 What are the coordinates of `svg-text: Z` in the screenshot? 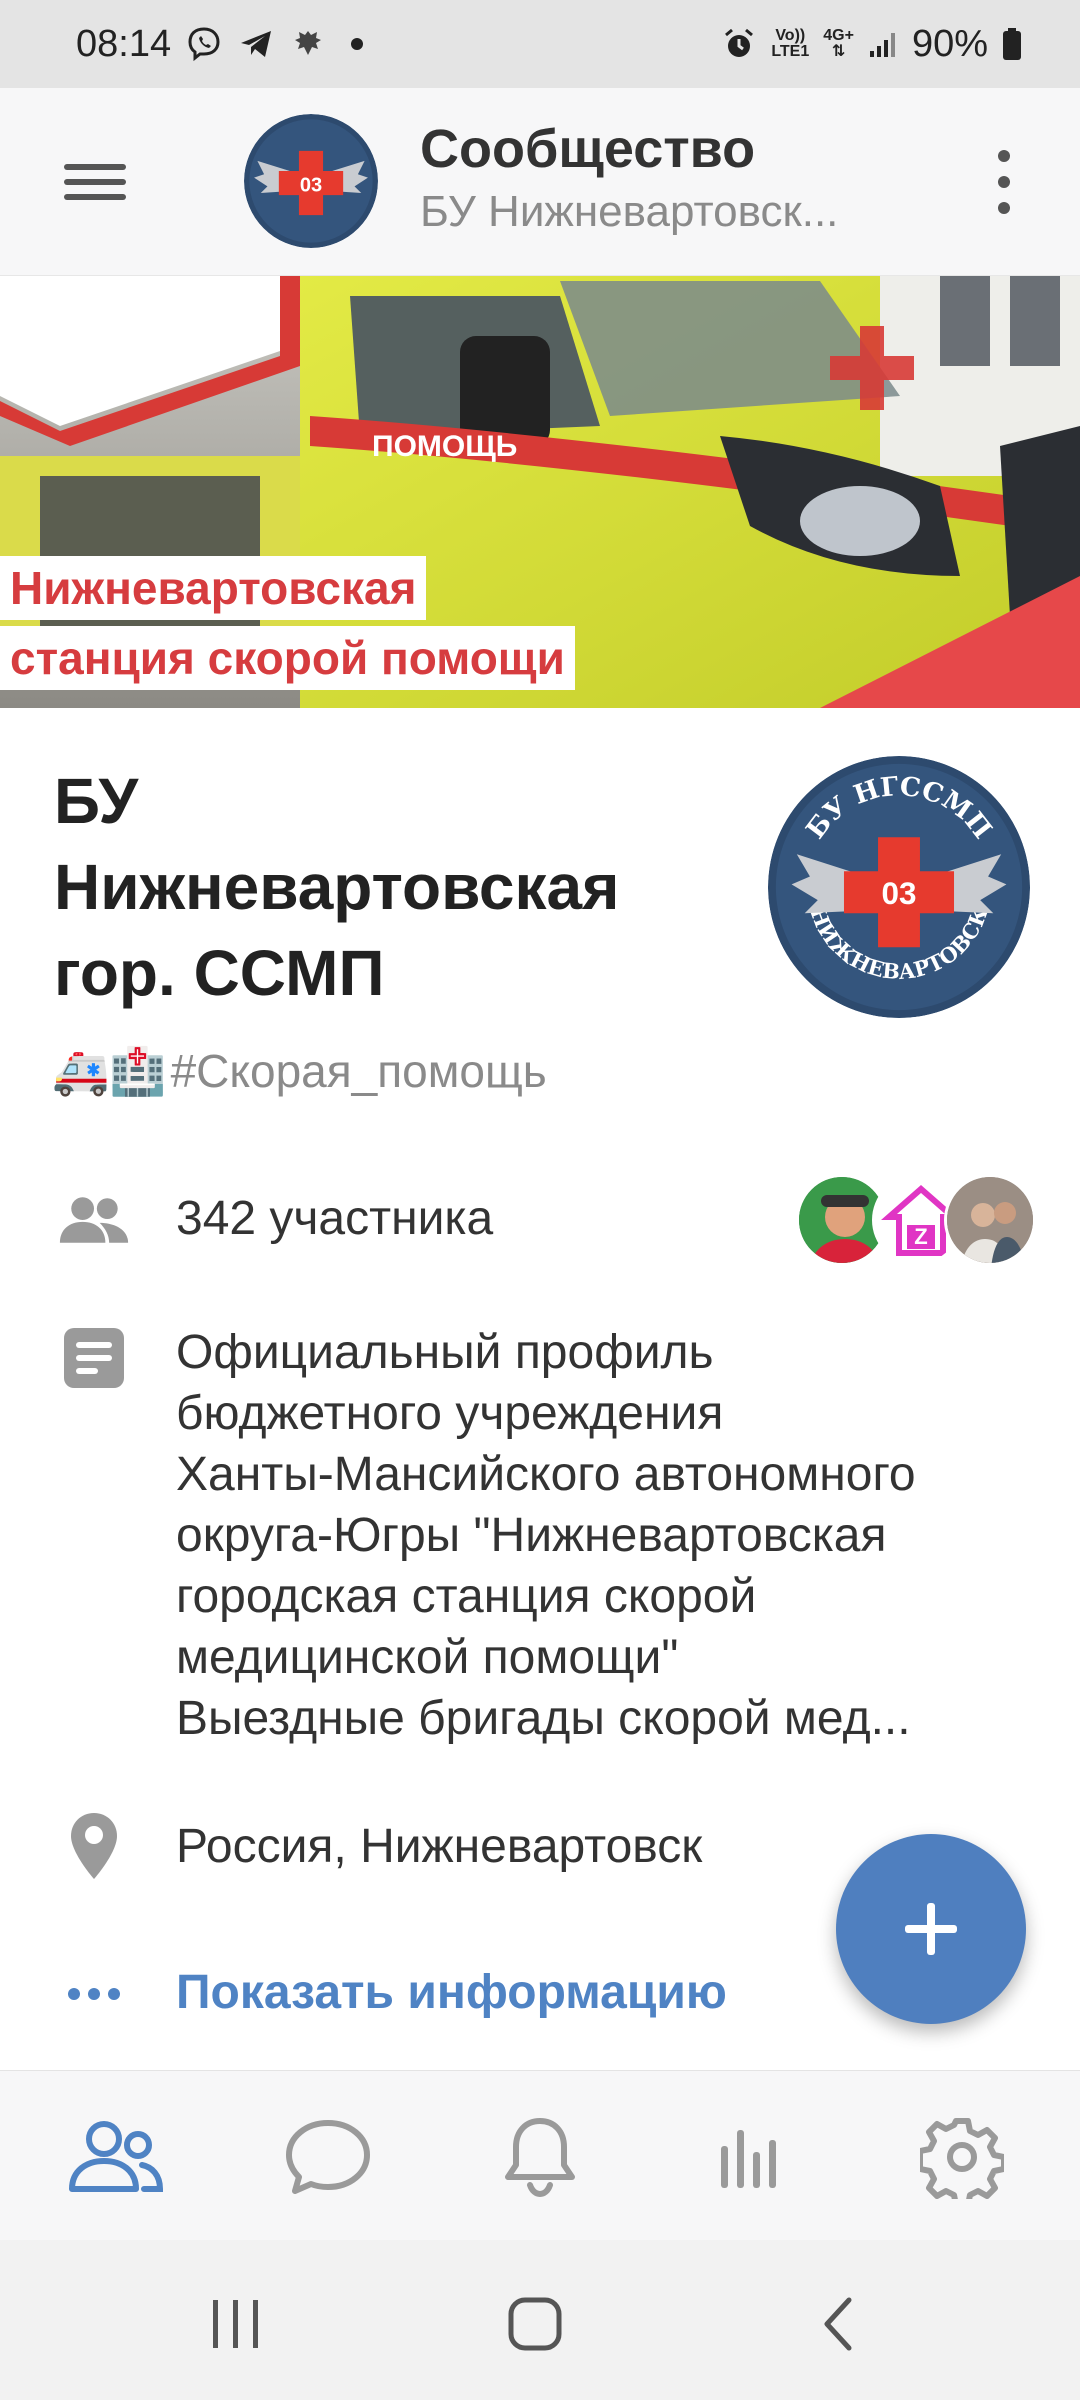 It's located at (920, 1236).